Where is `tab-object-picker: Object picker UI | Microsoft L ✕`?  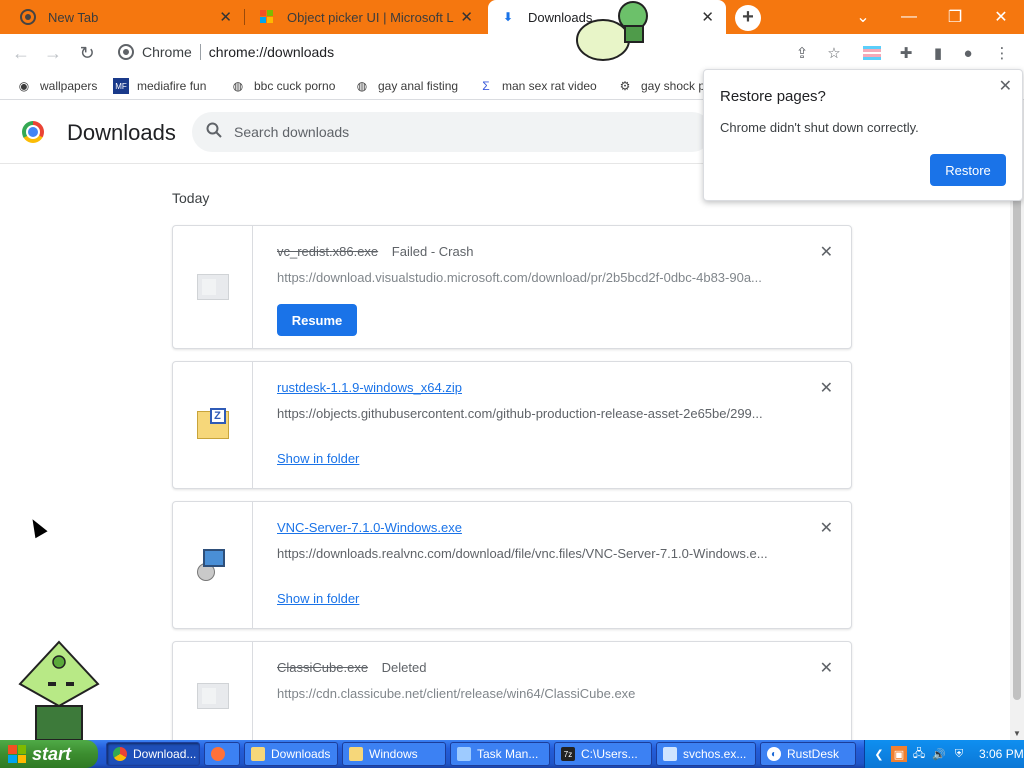
tab-object-picker: Object picker UI | Microsoft L ✕ is located at coordinates (365, 17).